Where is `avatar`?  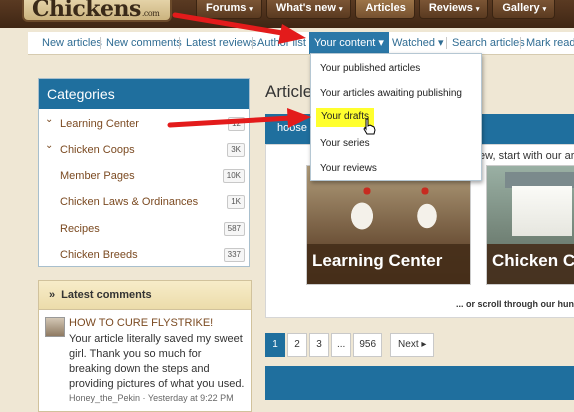
avatar is located at coordinates (55, 327).